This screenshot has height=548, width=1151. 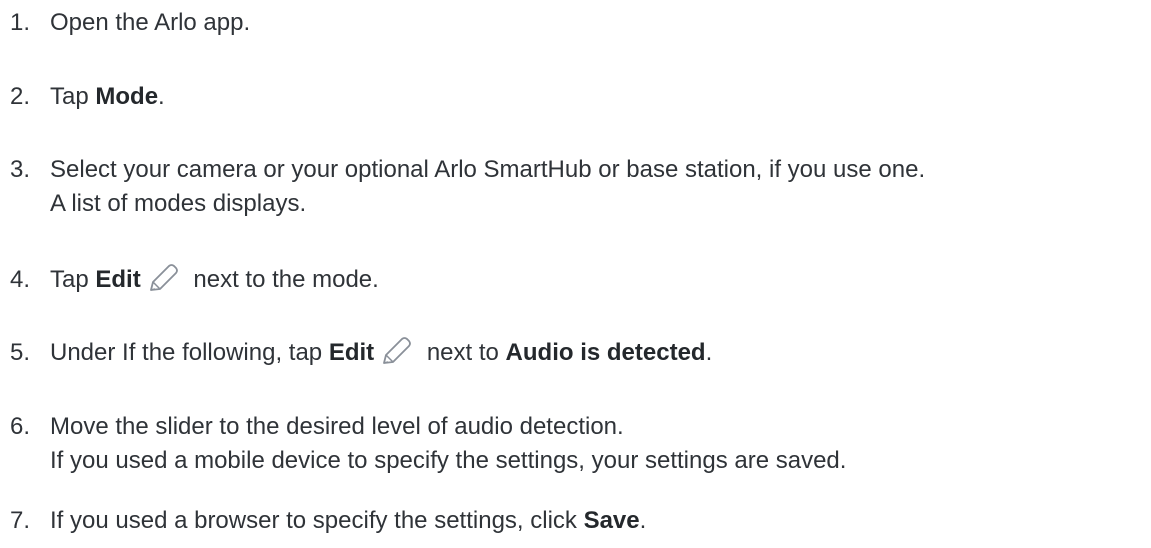 I want to click on step-4: 4. Tap Edit next to the mode., so click(x=194, y=280).